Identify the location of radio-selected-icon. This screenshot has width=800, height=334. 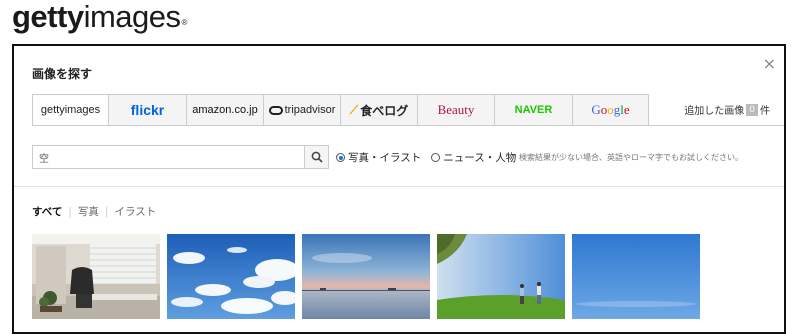
(340, 157).